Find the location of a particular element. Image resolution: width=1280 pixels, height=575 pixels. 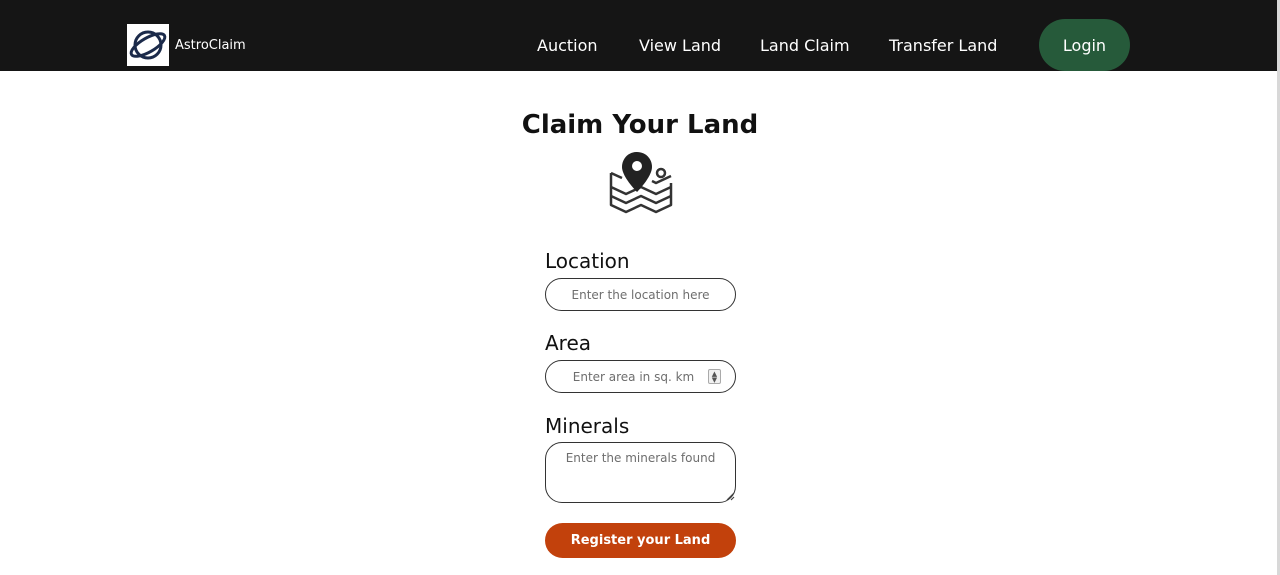

nav-link-transfer-land: Transfer Land is located at coordinates (943, 45).